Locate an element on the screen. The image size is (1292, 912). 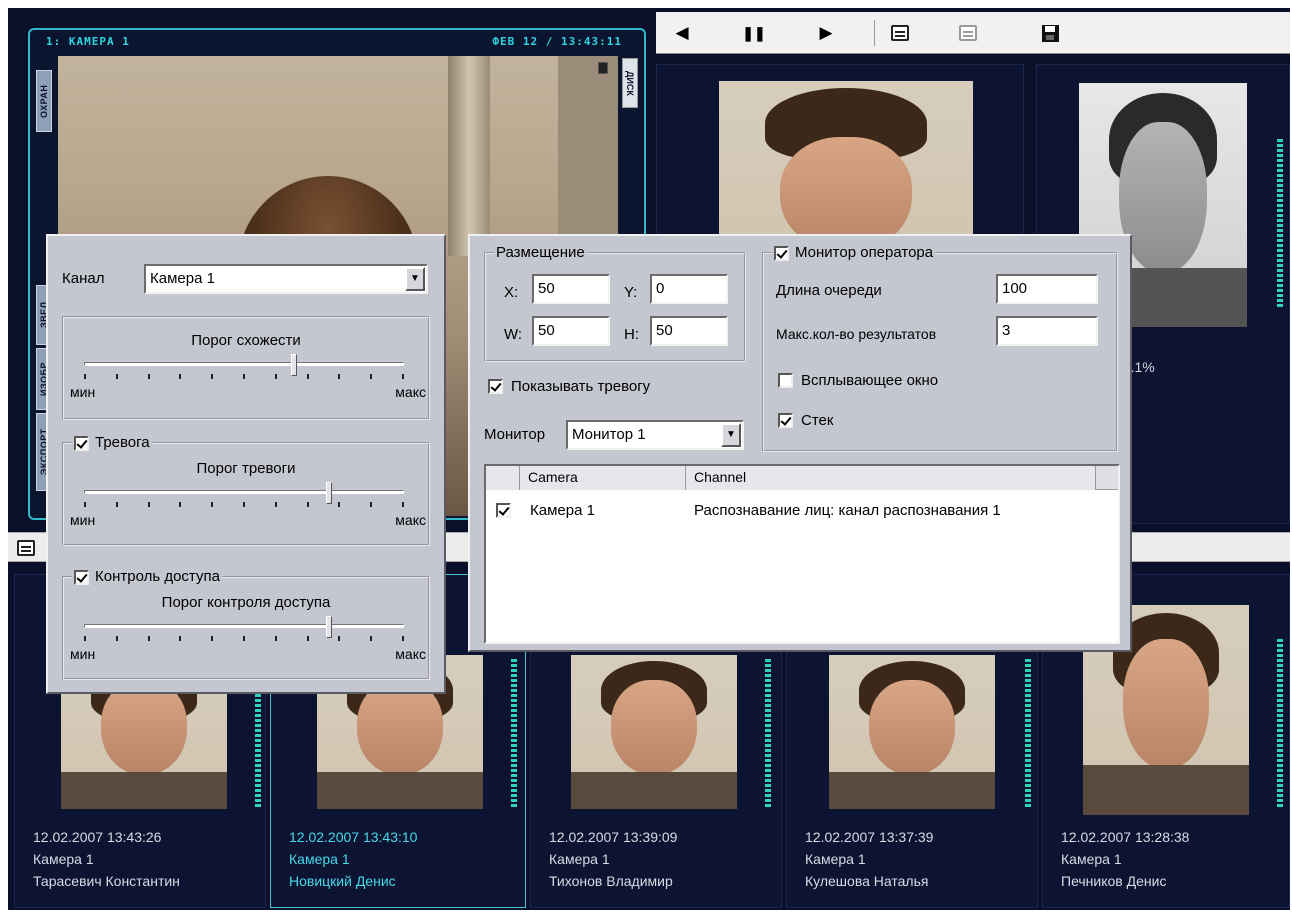
x-field: 50 is located at coordinates (571, 289).